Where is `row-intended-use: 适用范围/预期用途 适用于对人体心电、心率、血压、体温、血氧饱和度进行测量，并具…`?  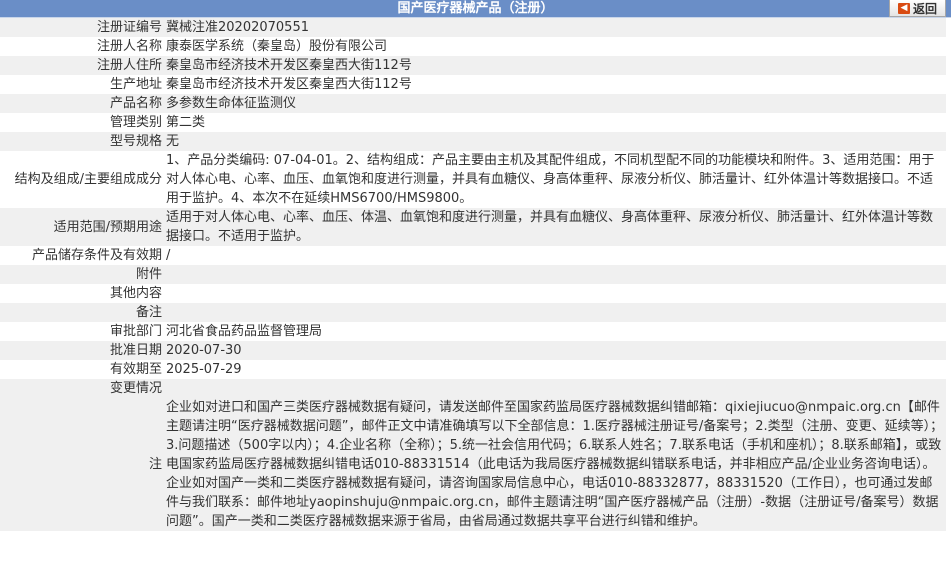
row-intended-use: 适用范围/预期用途 适用于对人体心电、心率、血压、体温、血氧饱和度进行测量，并具… is located at coordinates (473, 227).